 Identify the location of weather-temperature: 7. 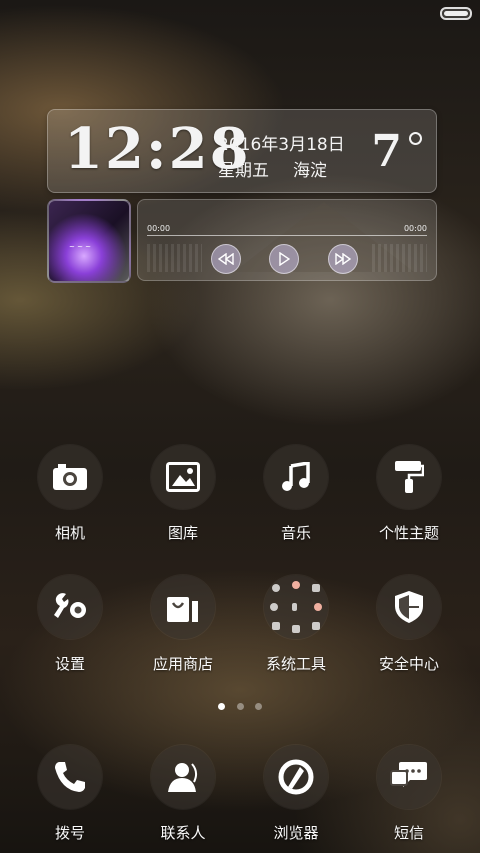
(386, 151).